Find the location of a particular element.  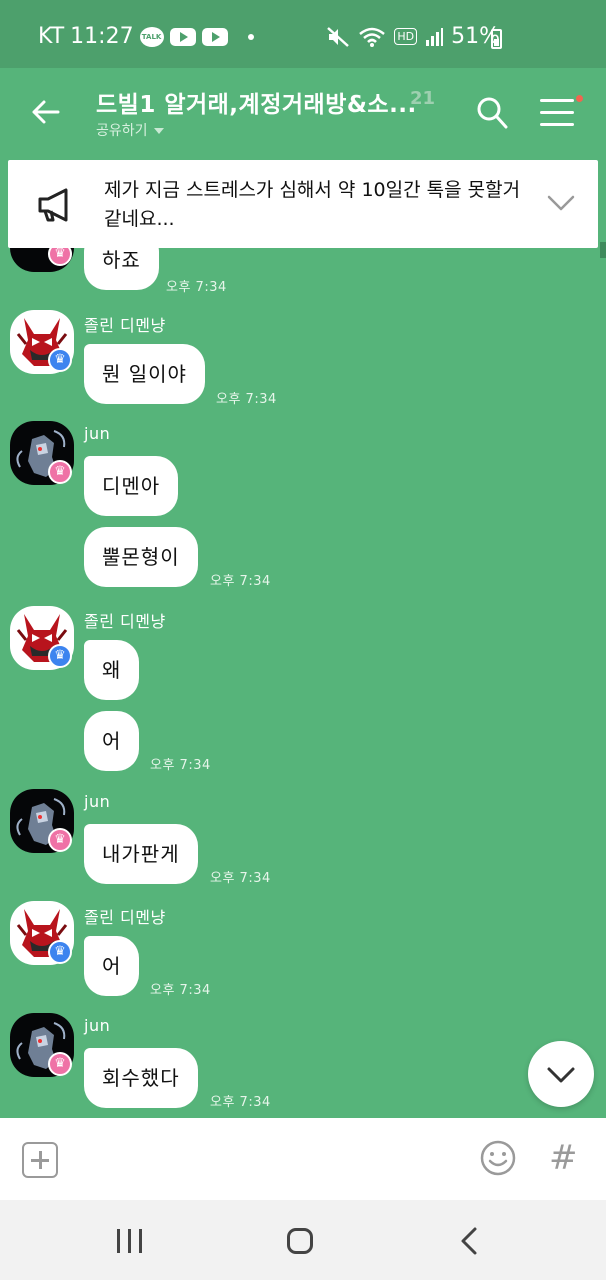

message-text: 왜 is located at coordinates (112, 670).